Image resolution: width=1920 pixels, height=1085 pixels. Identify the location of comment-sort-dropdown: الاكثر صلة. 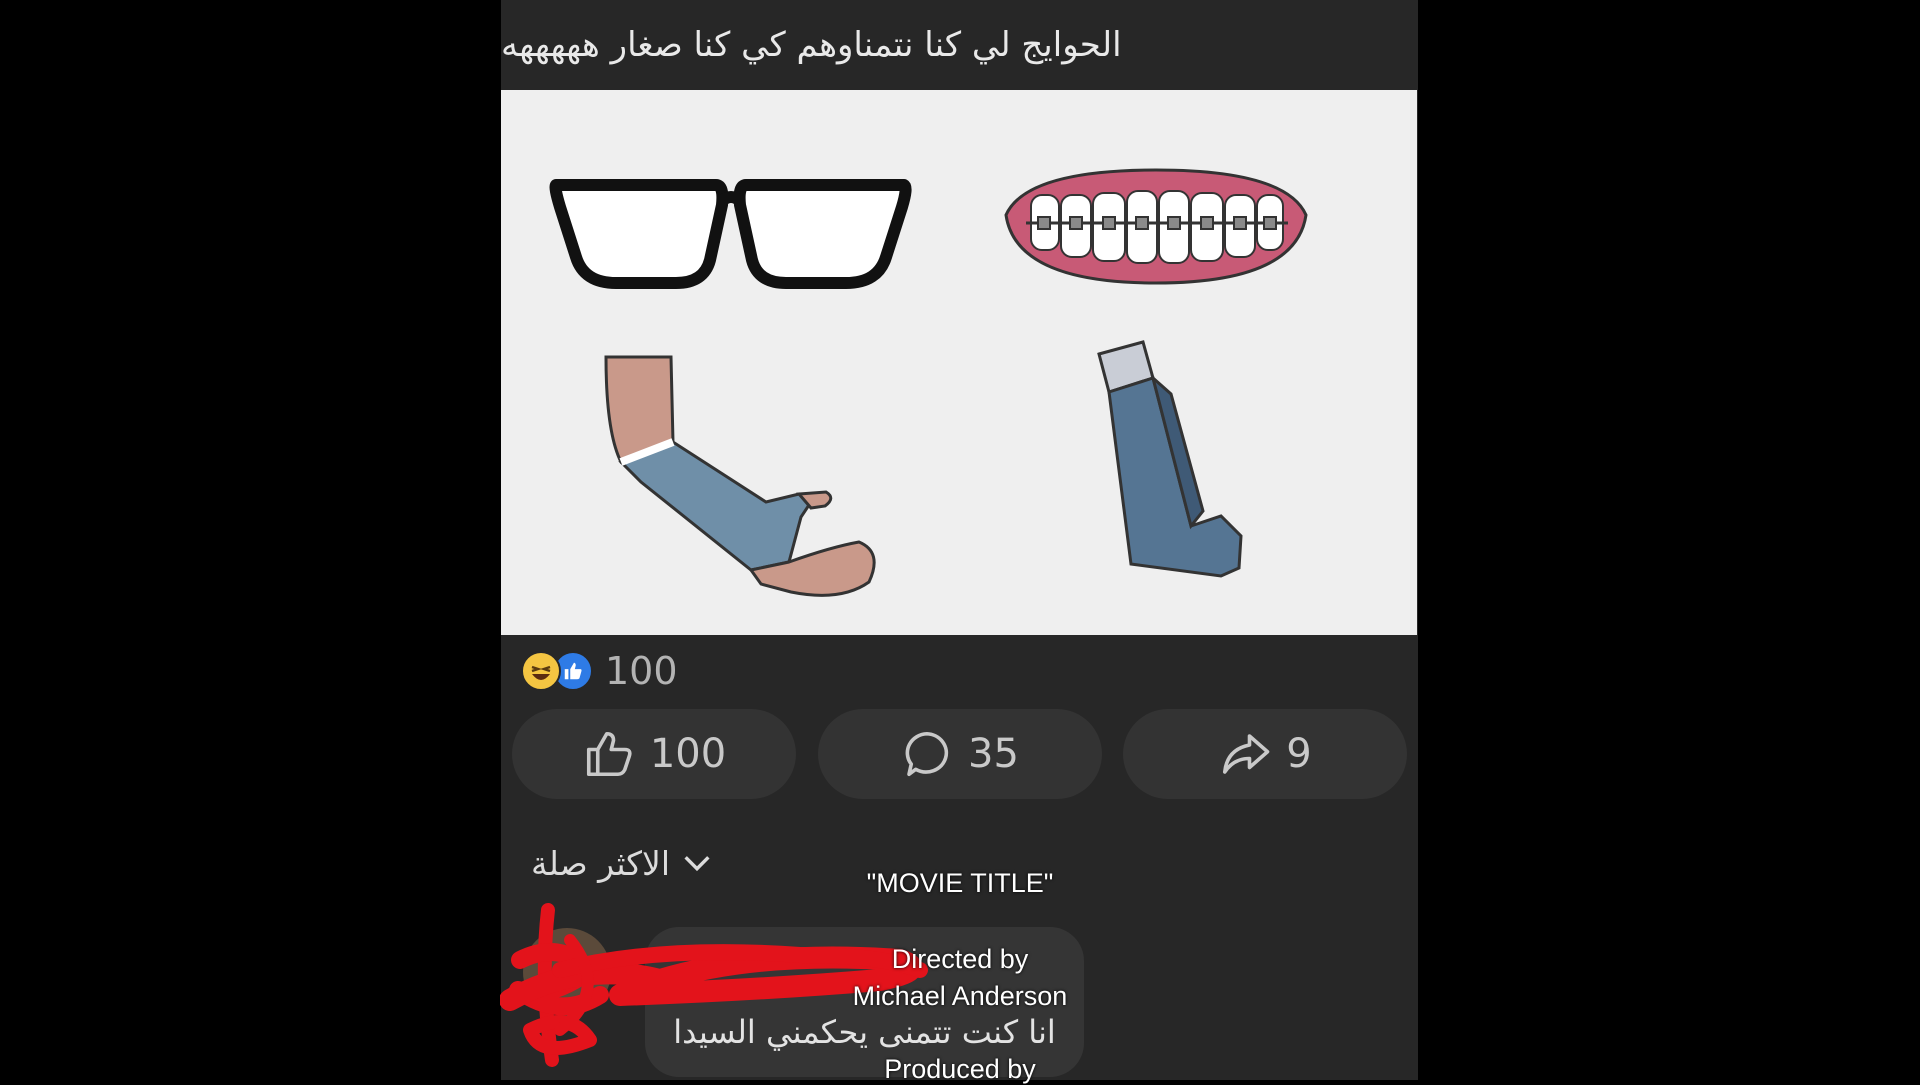
(622, 863).